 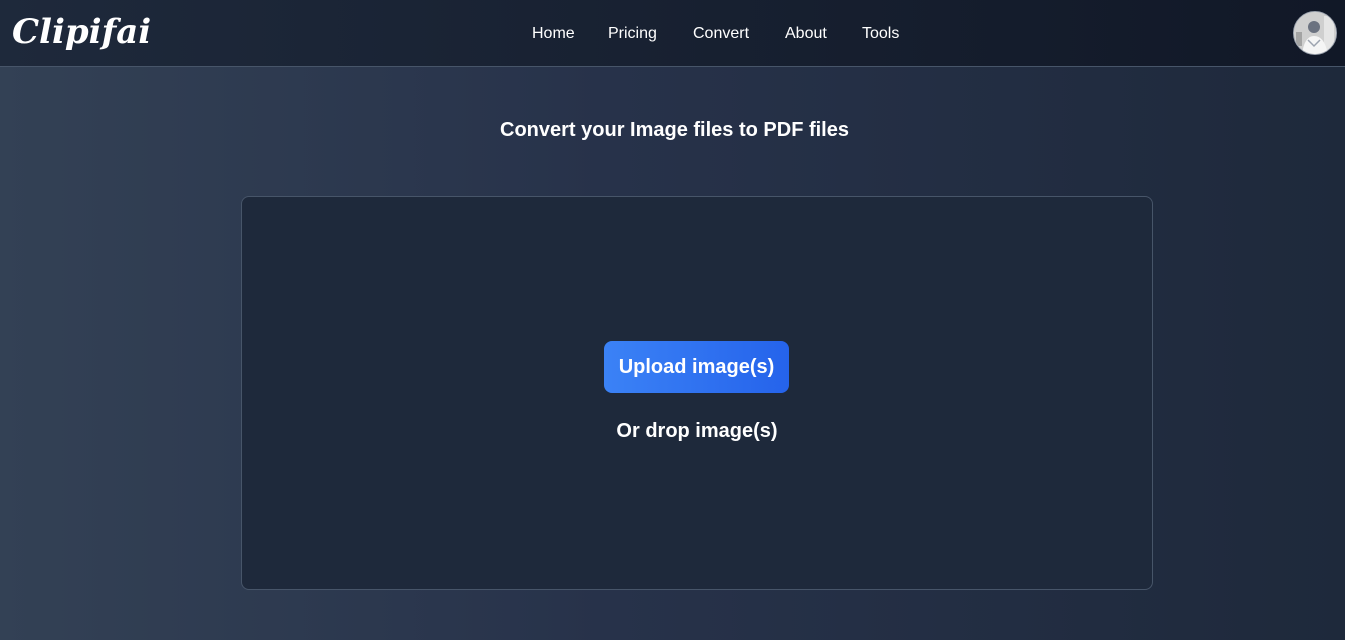 I want to click on nav-pricing: Pricing, so click(x=632, y=34).